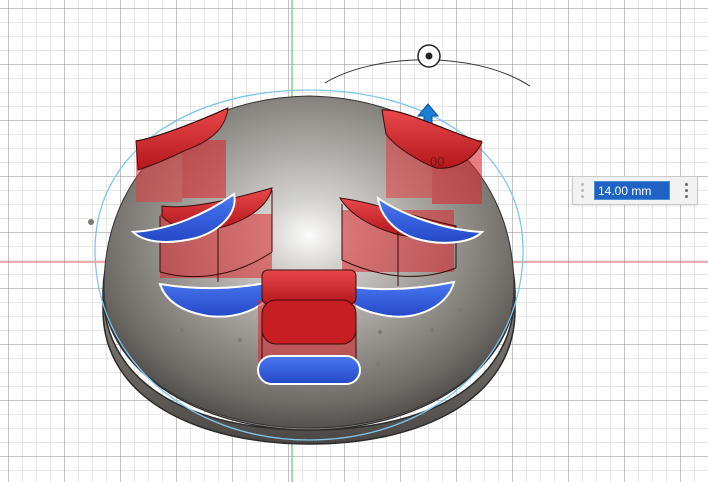 The height and width of the screenshot is (482, 708). I want to click on ghost-value-label: 00, so click(437, 161).